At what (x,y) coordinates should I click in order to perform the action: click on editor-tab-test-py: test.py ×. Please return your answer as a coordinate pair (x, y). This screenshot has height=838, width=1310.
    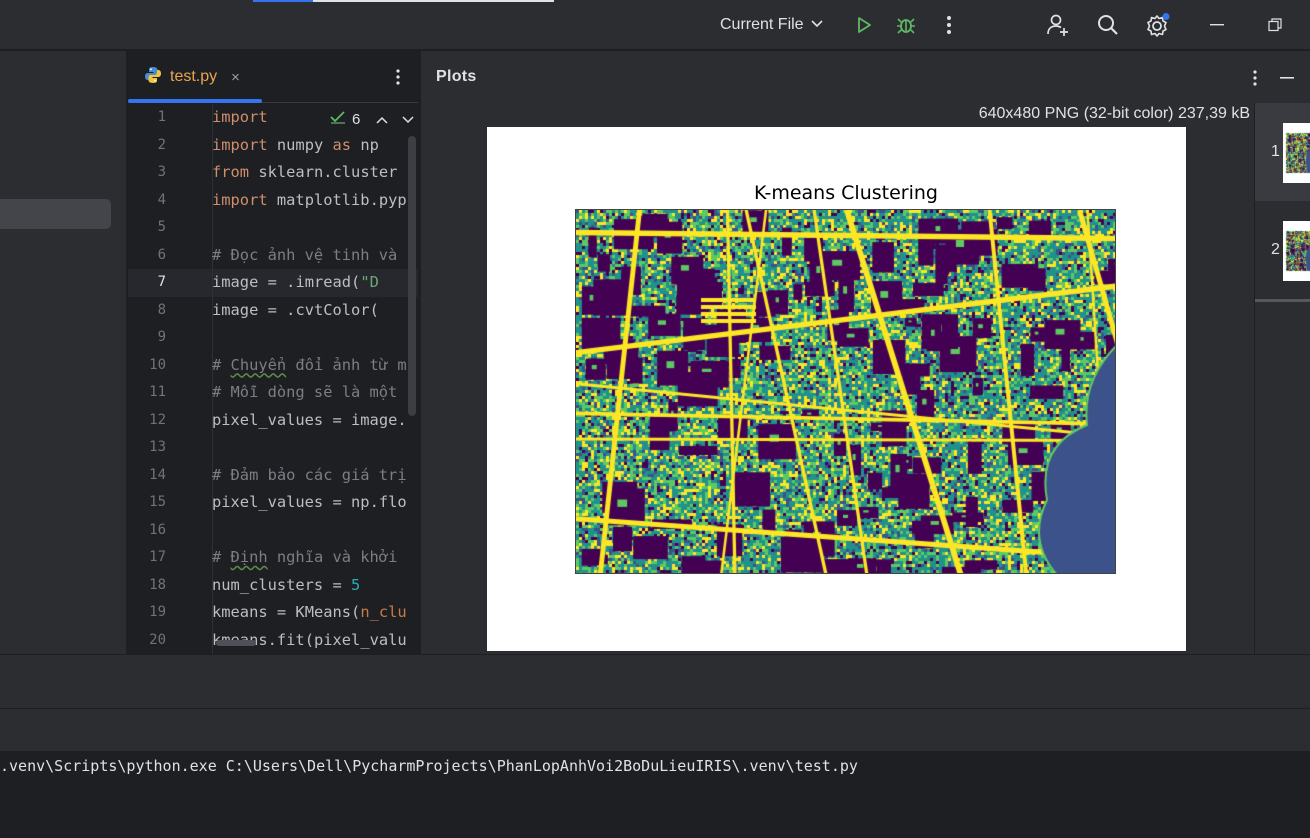
    Looking at the image, I should click on (195, 77).